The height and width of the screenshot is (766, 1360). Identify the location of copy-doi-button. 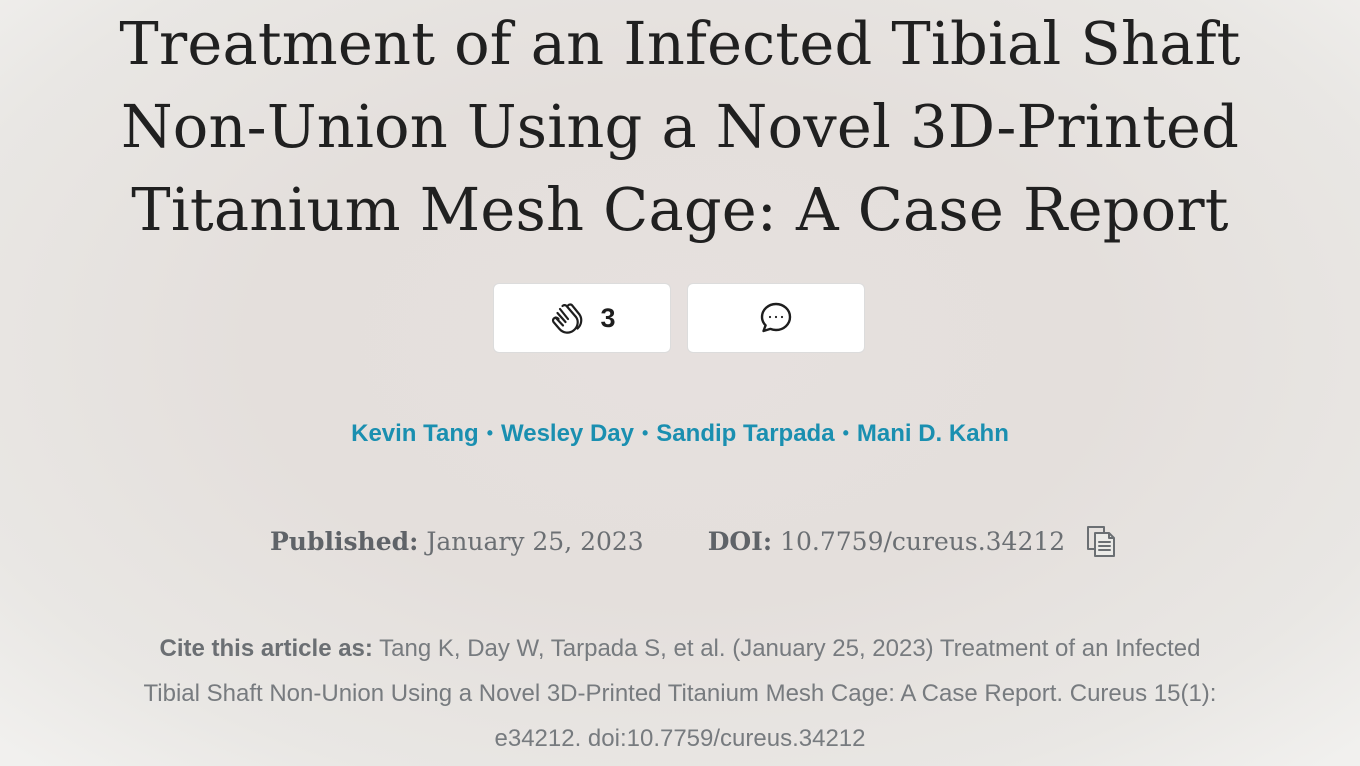
(1101, 541).